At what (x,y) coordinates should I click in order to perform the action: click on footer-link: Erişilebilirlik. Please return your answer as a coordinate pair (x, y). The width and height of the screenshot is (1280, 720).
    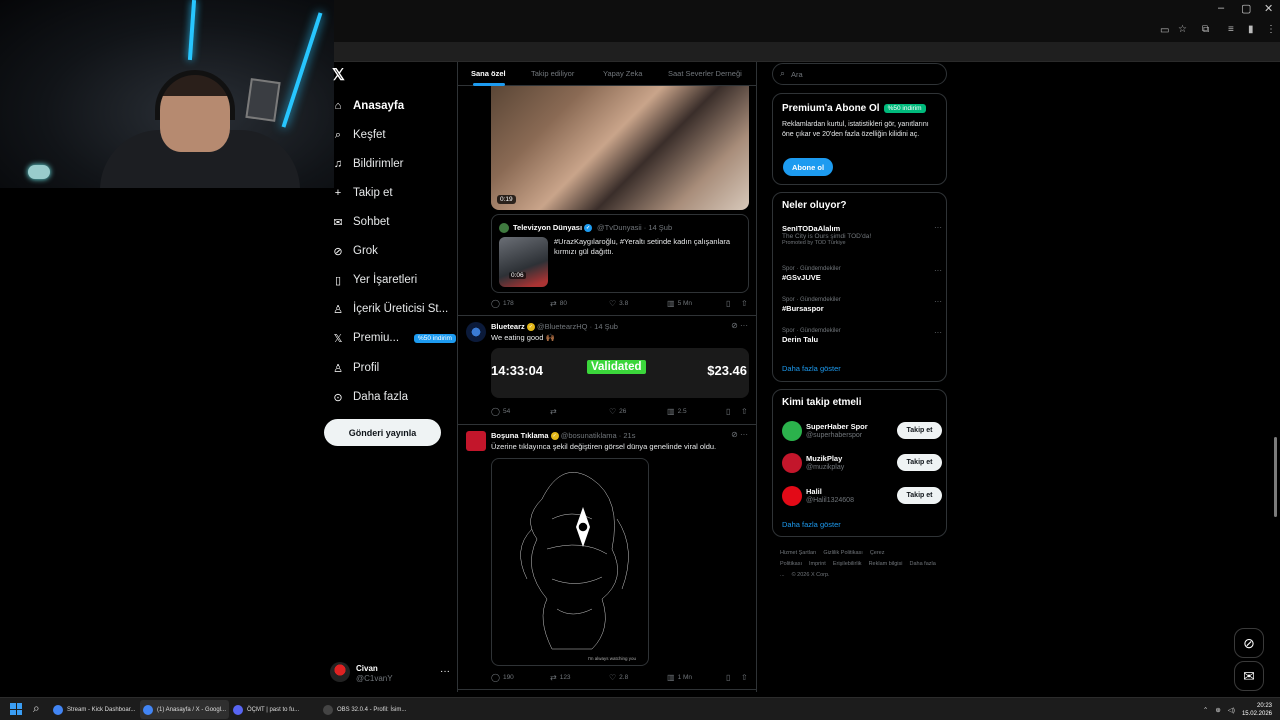
    Looking at the image, I should click on (847, 564).